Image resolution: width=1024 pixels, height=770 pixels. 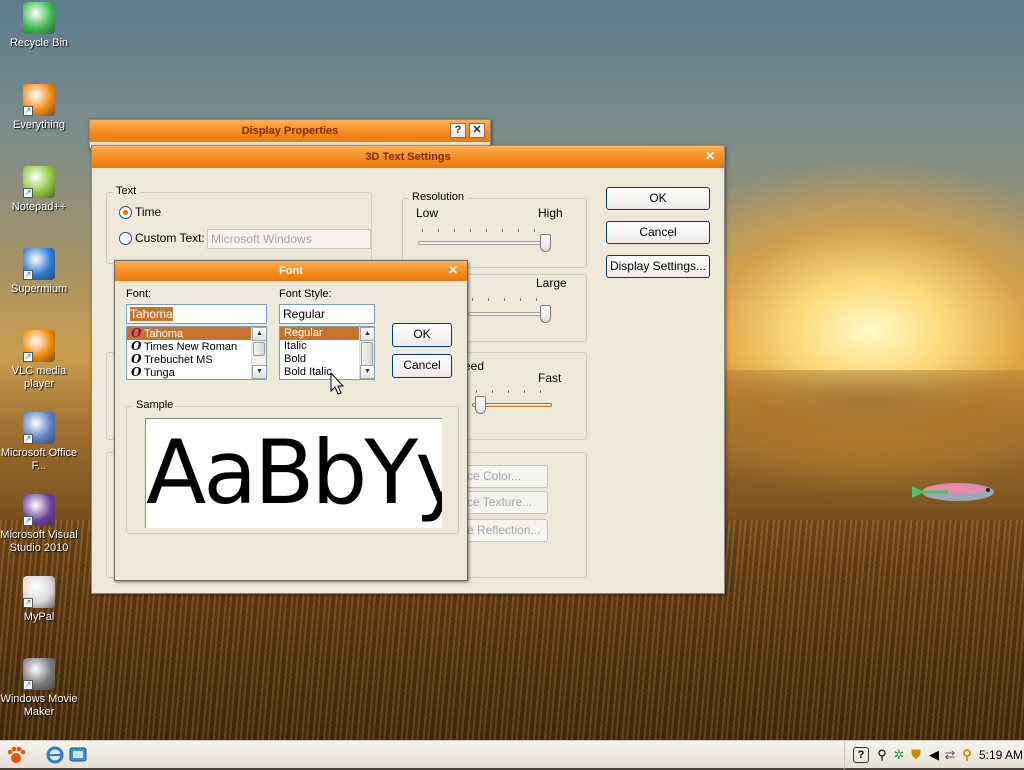 What do you see at coordinates (480, 405) in the screenshot?
I see `speed-slider-thumb` at bounding box center [480, 405].